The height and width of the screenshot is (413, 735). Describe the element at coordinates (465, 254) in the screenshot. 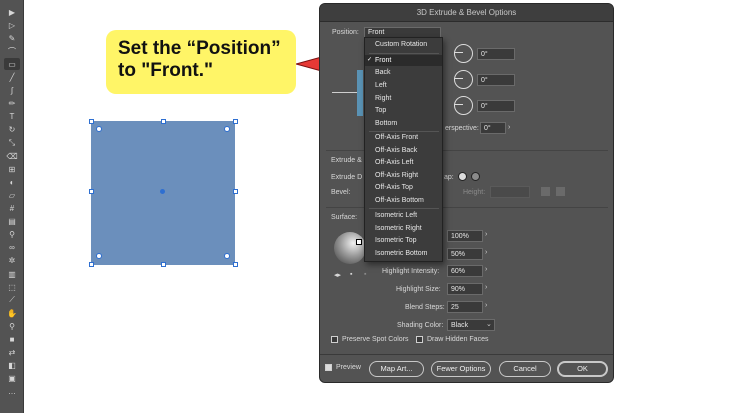

I see `ambient-light-field: 50%` at that location.